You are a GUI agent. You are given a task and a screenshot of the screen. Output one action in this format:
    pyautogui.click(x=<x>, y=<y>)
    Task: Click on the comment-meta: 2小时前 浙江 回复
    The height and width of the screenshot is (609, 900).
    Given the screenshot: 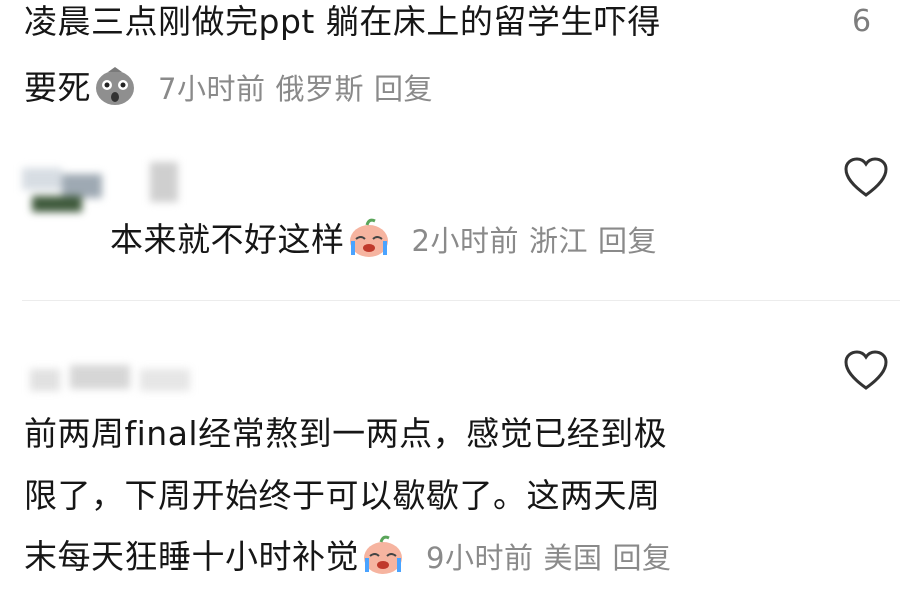 What is the action you would take?
    pyautogui.click(x=539, y=241)
    